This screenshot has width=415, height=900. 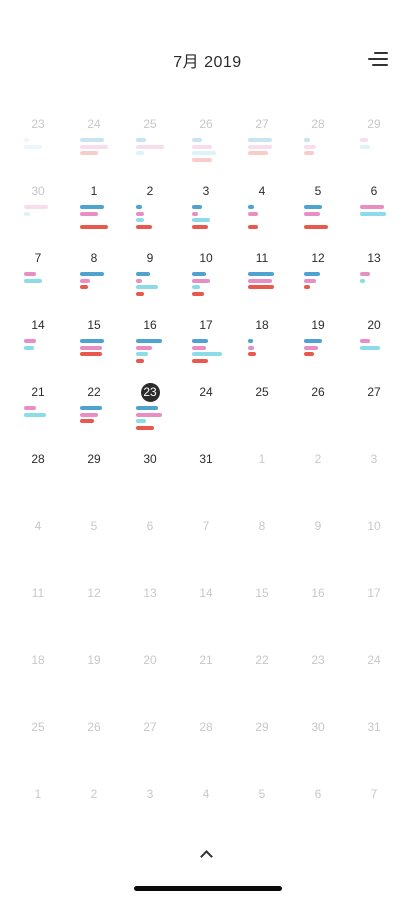 What do you see at coordinates (27, 213) in the screenshot?
I see `event-bar-cyan` at bounding box center [27, 213].